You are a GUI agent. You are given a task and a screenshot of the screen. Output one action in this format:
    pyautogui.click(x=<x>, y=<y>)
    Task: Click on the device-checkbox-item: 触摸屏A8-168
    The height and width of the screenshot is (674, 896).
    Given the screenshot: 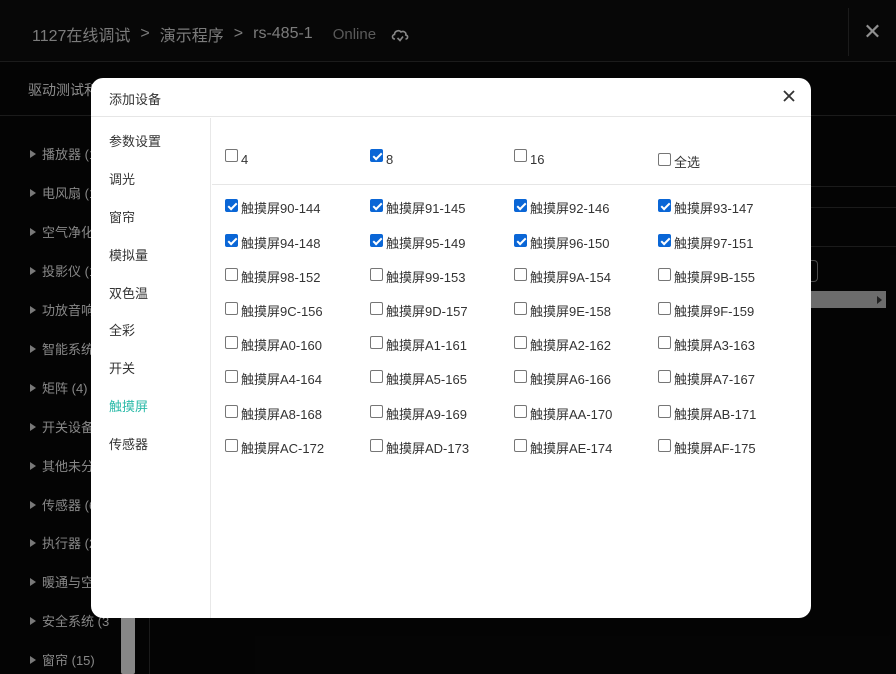 What is the action you would take?
    pyautogui.click(x=273, y=410)
    